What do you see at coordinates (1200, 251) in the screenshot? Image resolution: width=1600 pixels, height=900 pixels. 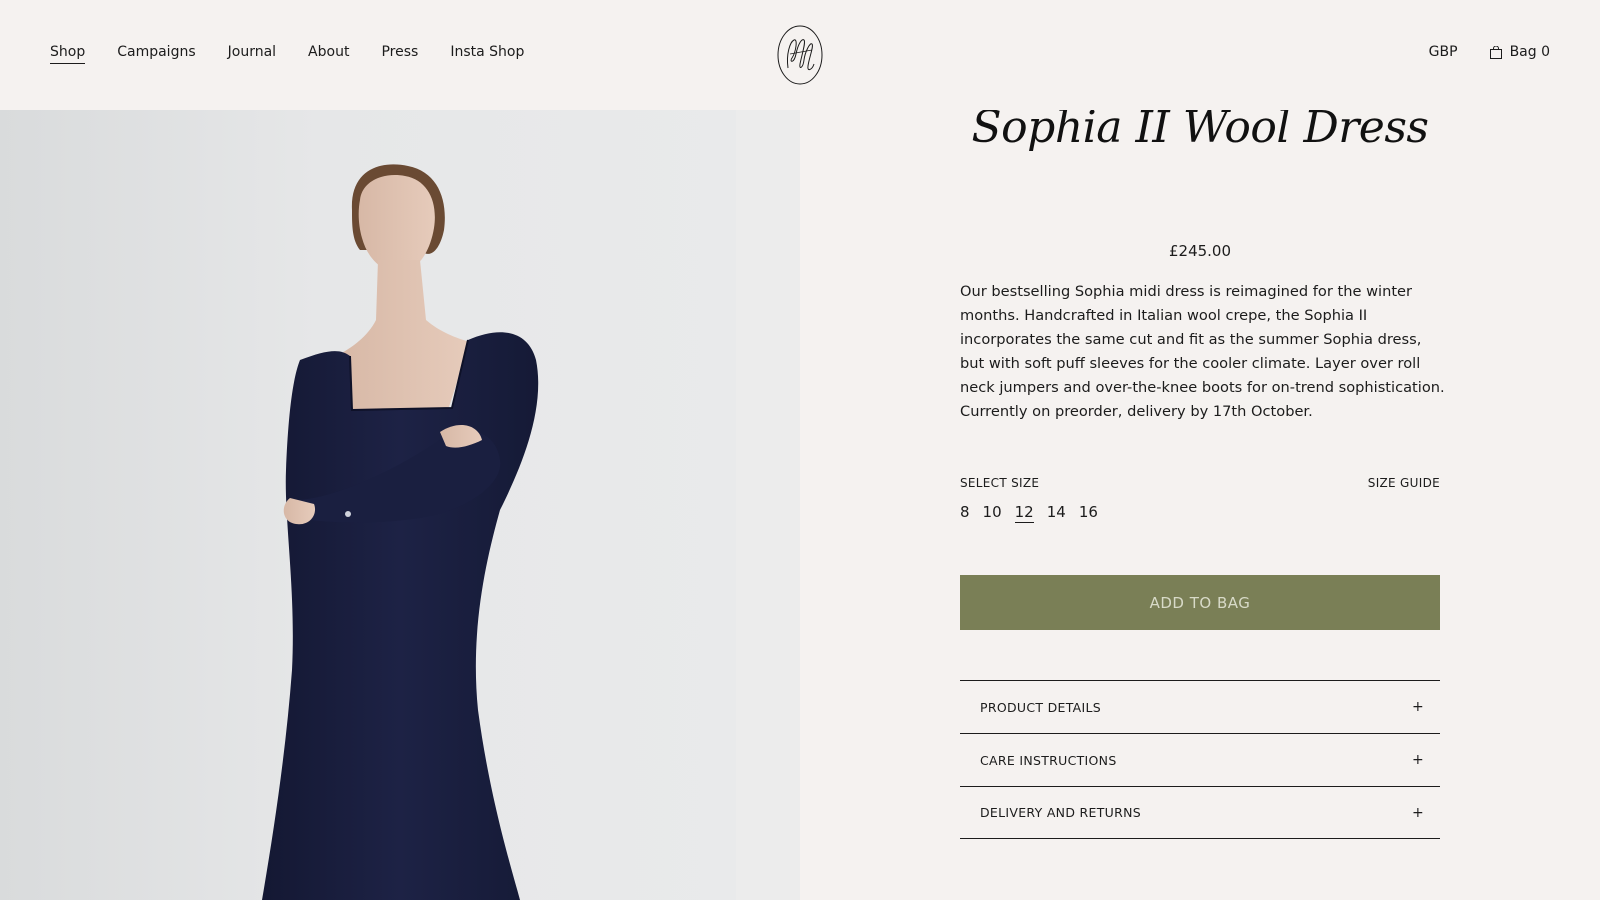 I see `product-price: £245.00` at bounding box center [1200, 251].